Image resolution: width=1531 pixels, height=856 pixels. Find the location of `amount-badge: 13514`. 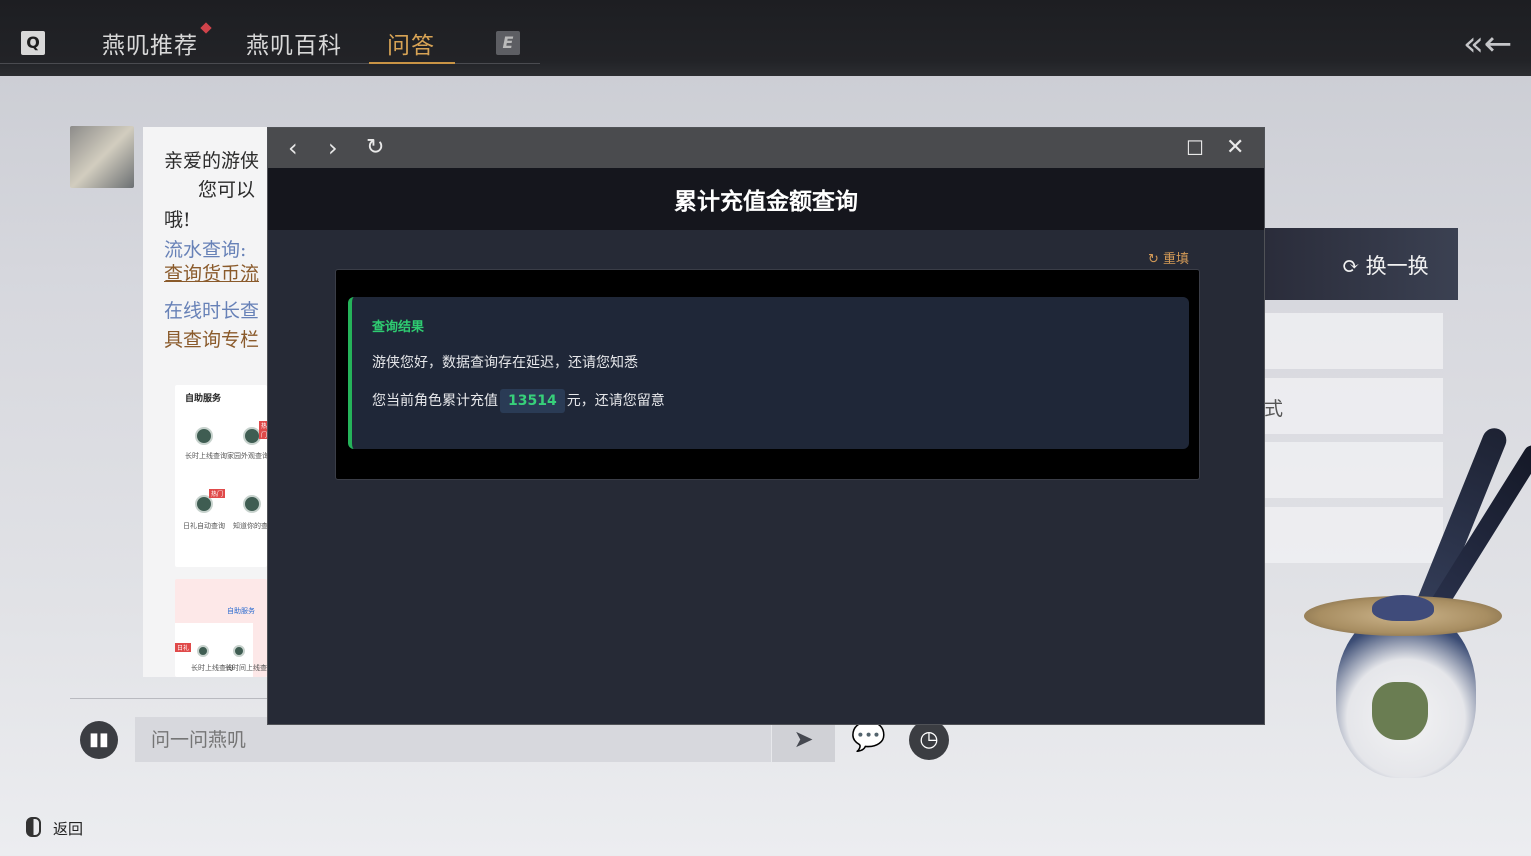

amount-badge: 13514 is located at coordinates (532, 401).